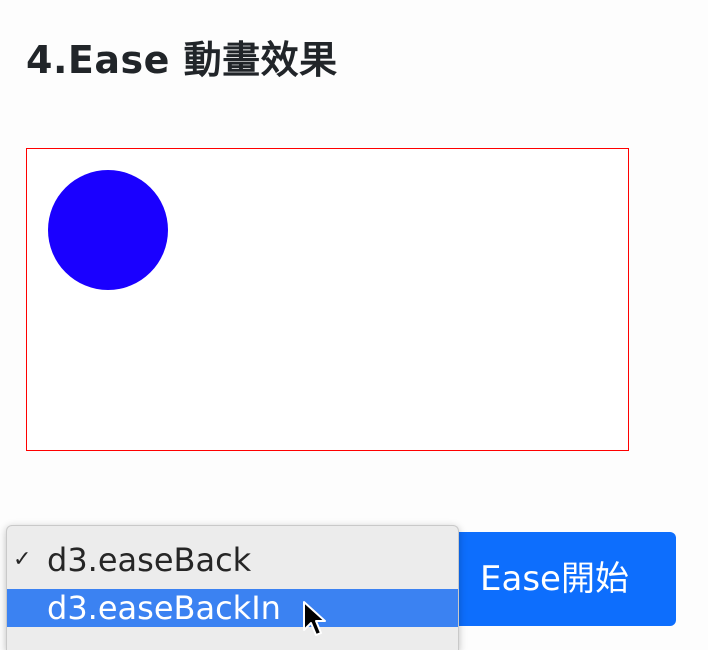 This screenshot has width=708, height=650. What do you see at coordinates (232, 587) in the screenshot?
I see `ease-select-dropdown: ✓ d3.easeBack d3.easeBackIn` at bounding box center [232, 587].